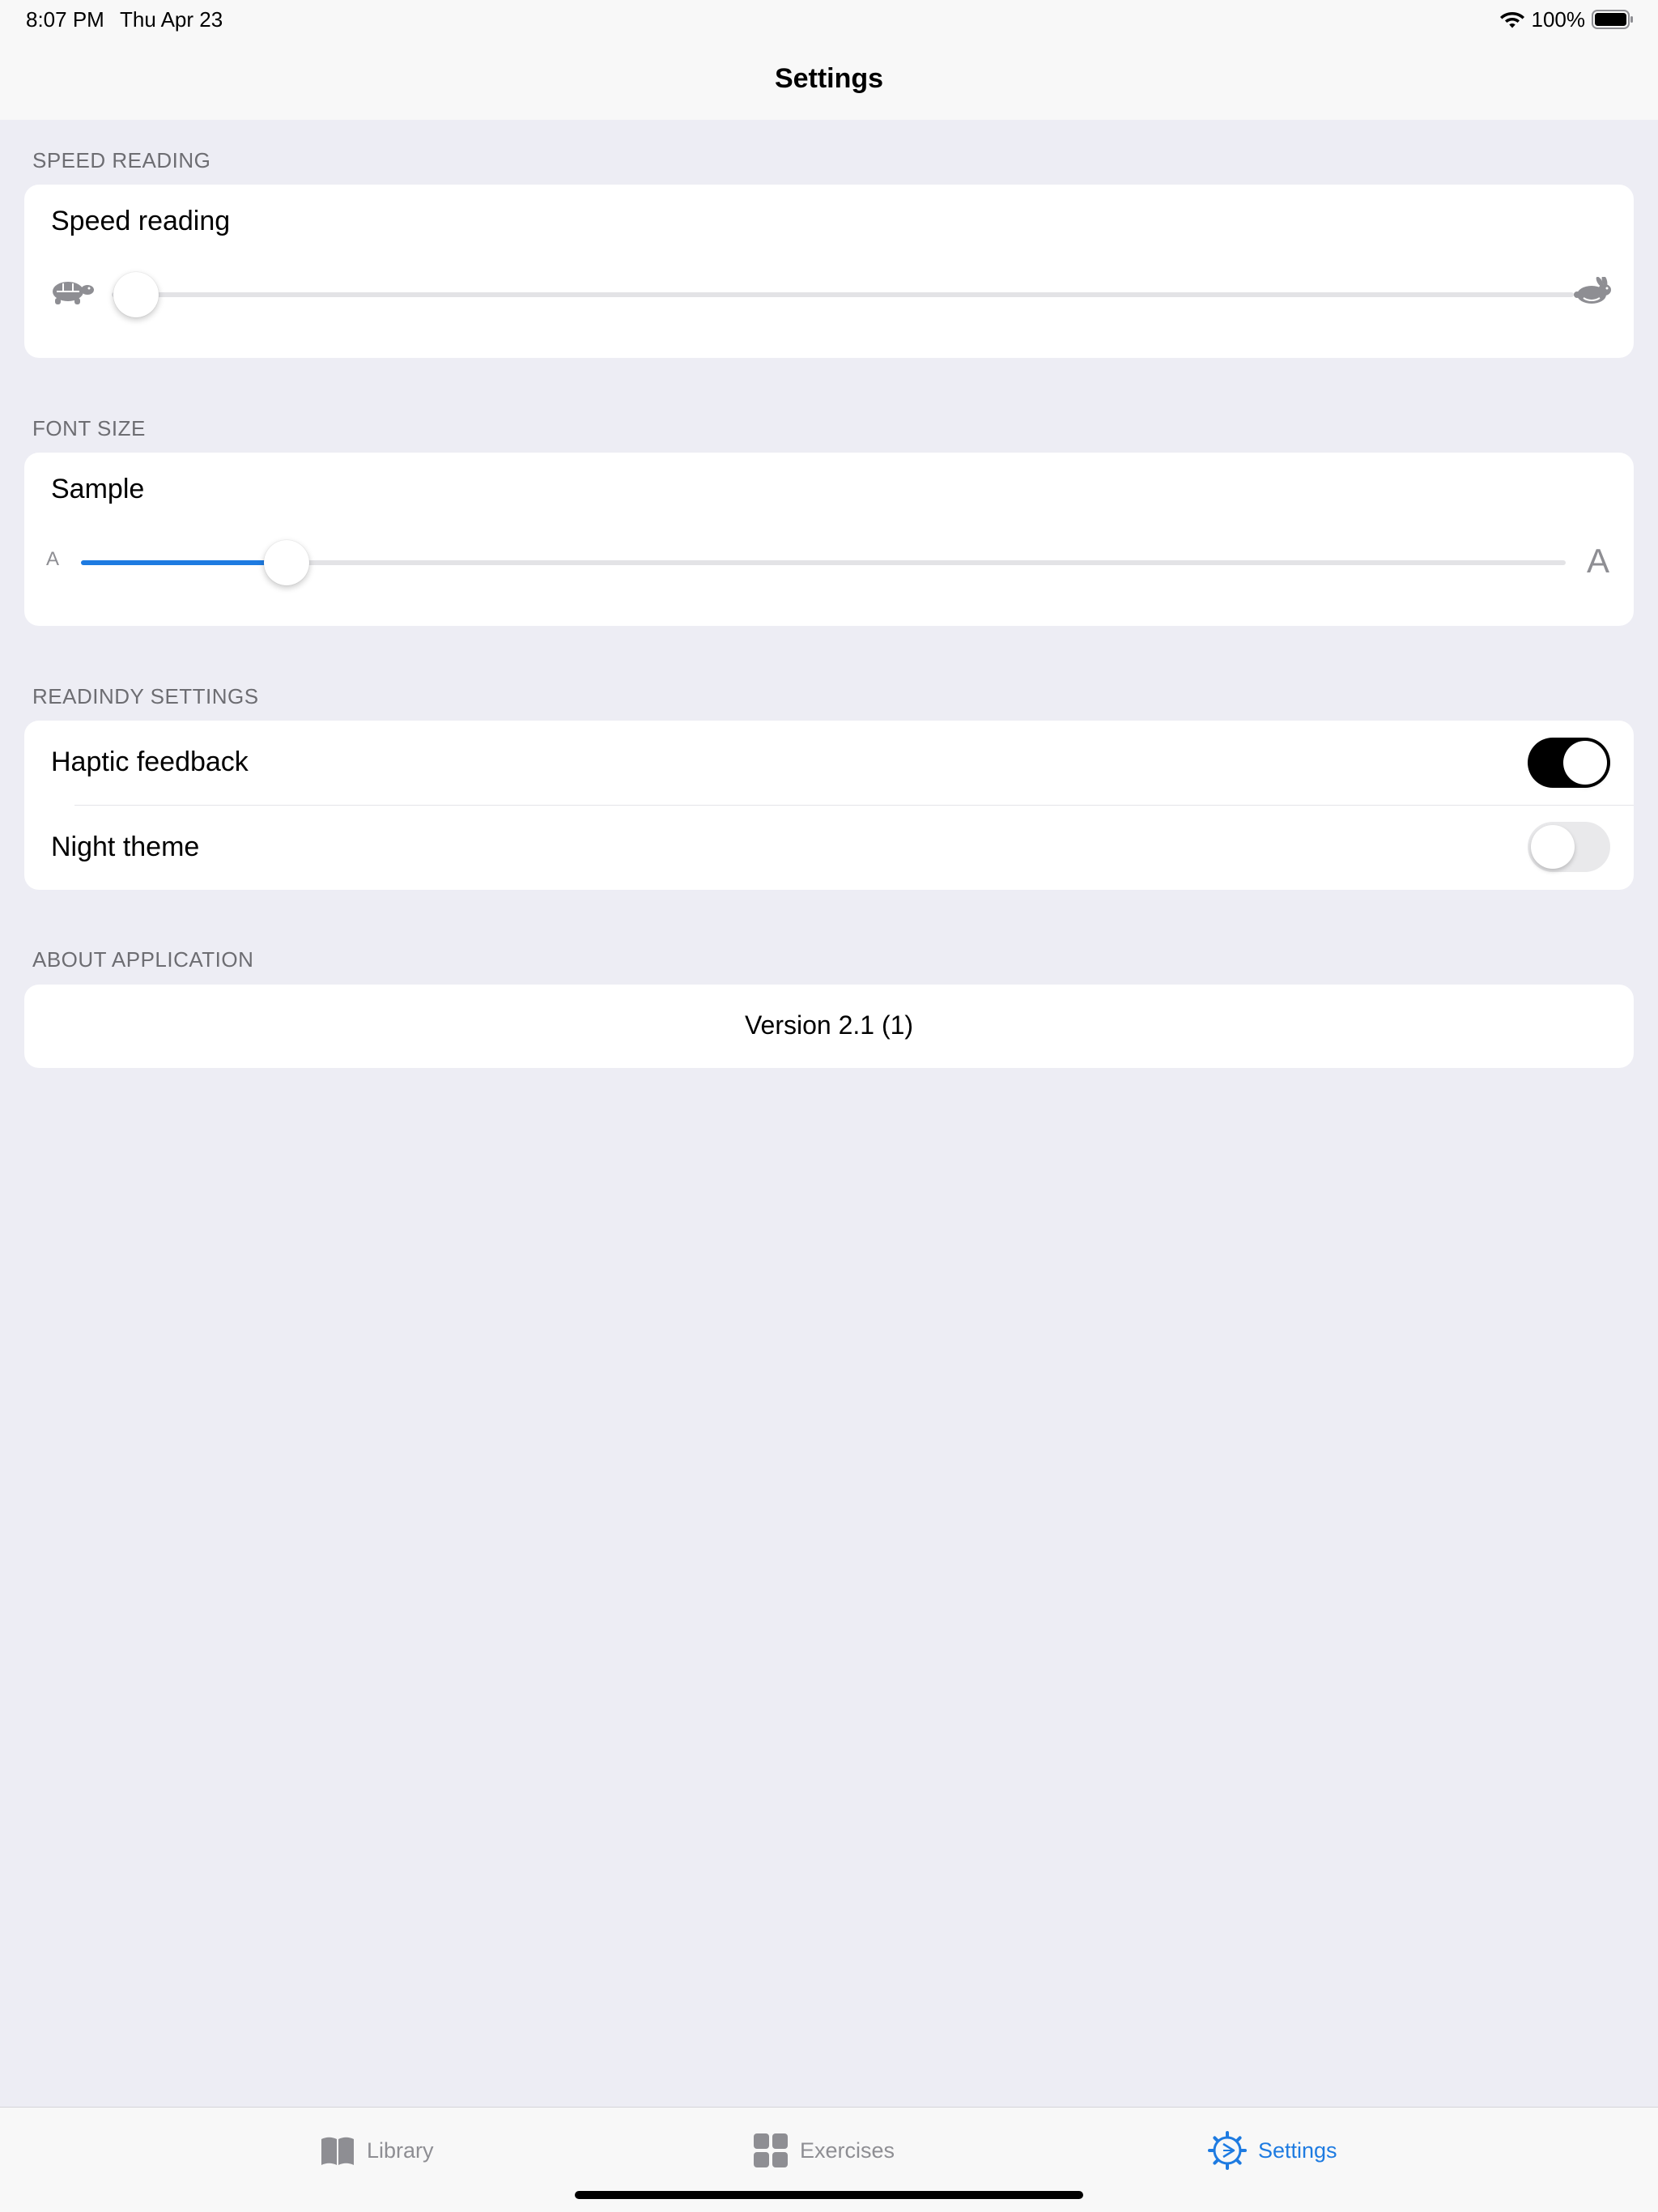 This screenshot has width=1658, height=2212. Describe the element at coordinates (771, 2150) in the screenshot. I see `grid-icon` at that location.